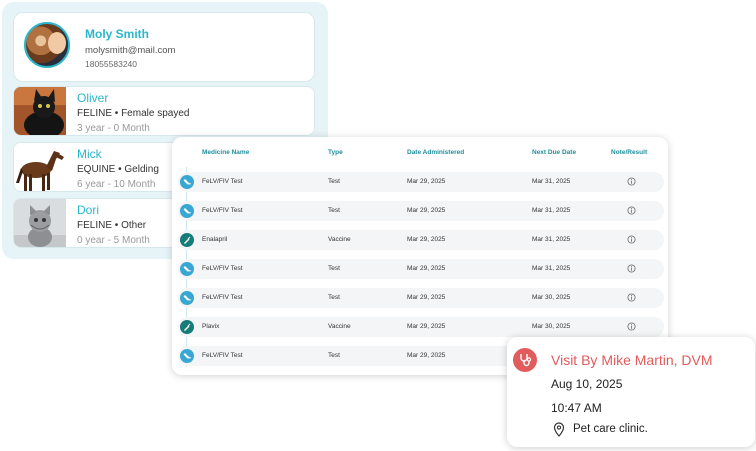 This screenshot has width=756, height=451. Describe the element at coordinates (40, 223) in the screenshot. I see `kitten-photo` at that location.